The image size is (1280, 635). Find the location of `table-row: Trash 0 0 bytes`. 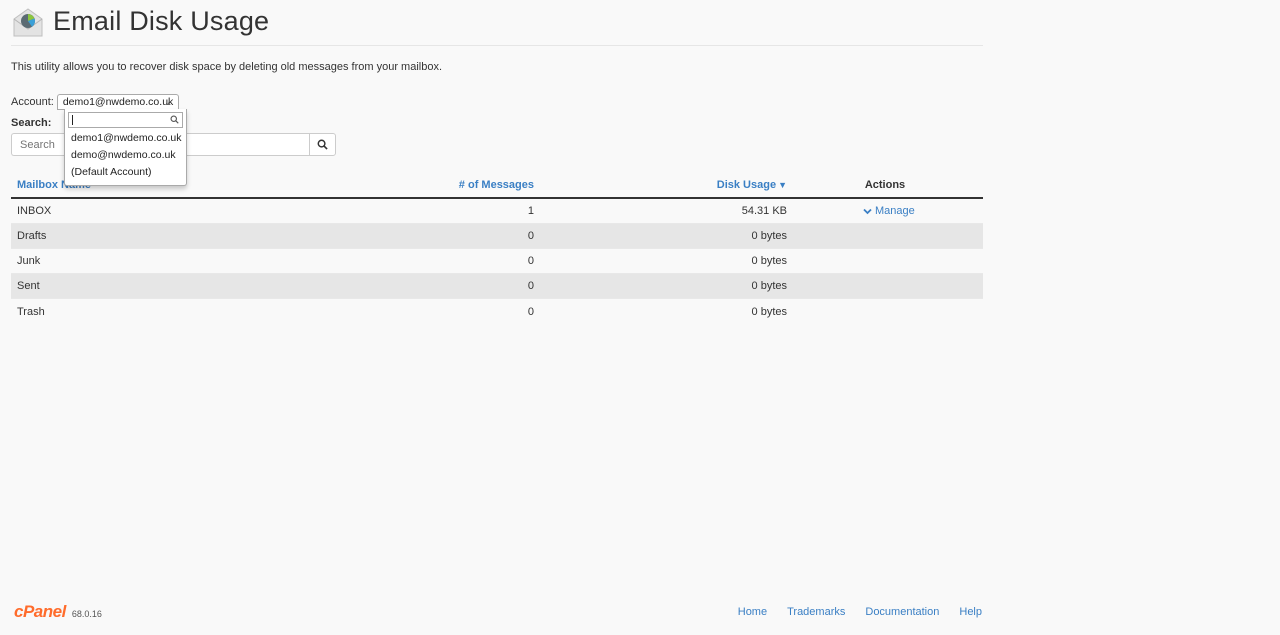

table-row: Trash 0 0 bytes is located at coordinates (497, 311).